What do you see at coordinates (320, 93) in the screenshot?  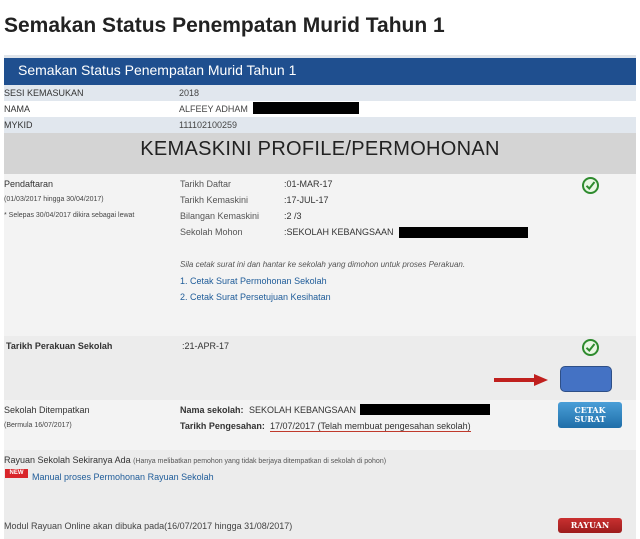 I see `info-row-sesi: SESI KEMASUKAN 2018` at bounding box center [320, 93].